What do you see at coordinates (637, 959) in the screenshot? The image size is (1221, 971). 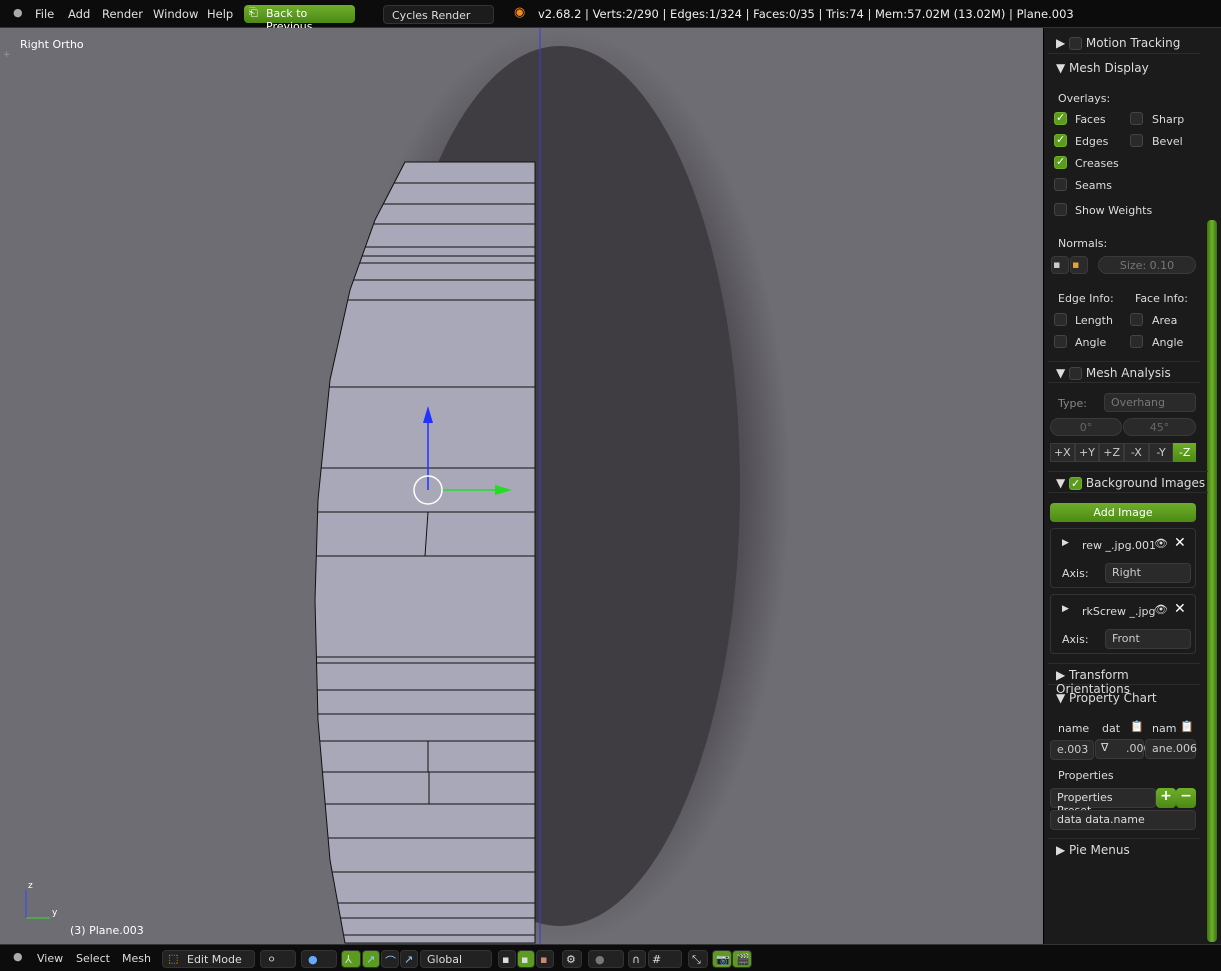 I see `snap-toggle: ∩` at bounding box center [637, 959].